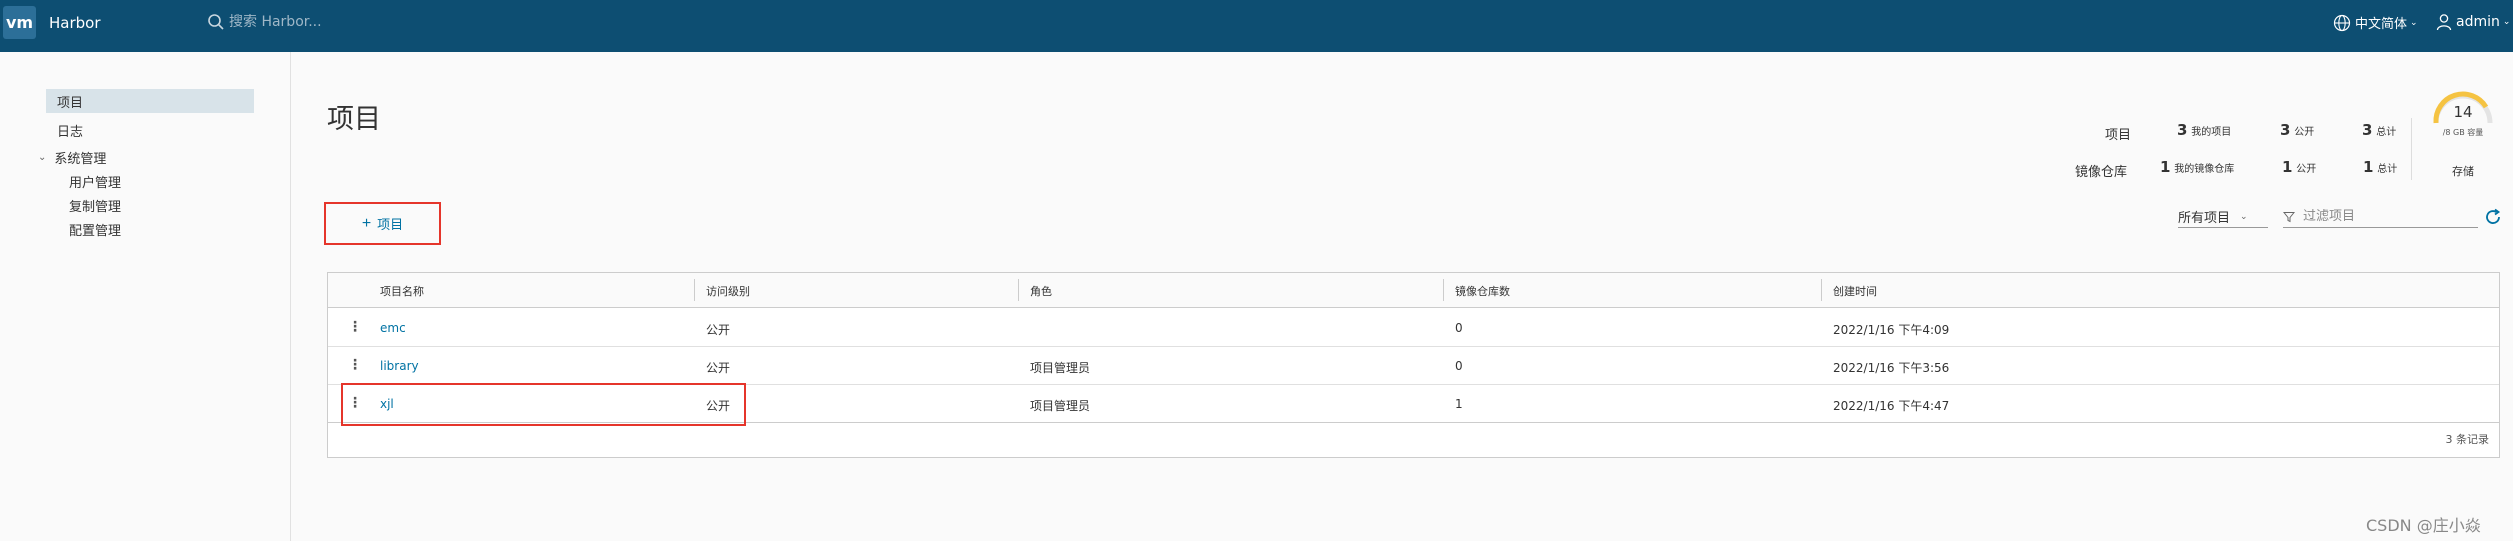 The width and height of the screenshot is (2513, 541). I want to click on top-header: vm Harbor 中文简体 ⌄ admin ⌄, so click(1256, 26).